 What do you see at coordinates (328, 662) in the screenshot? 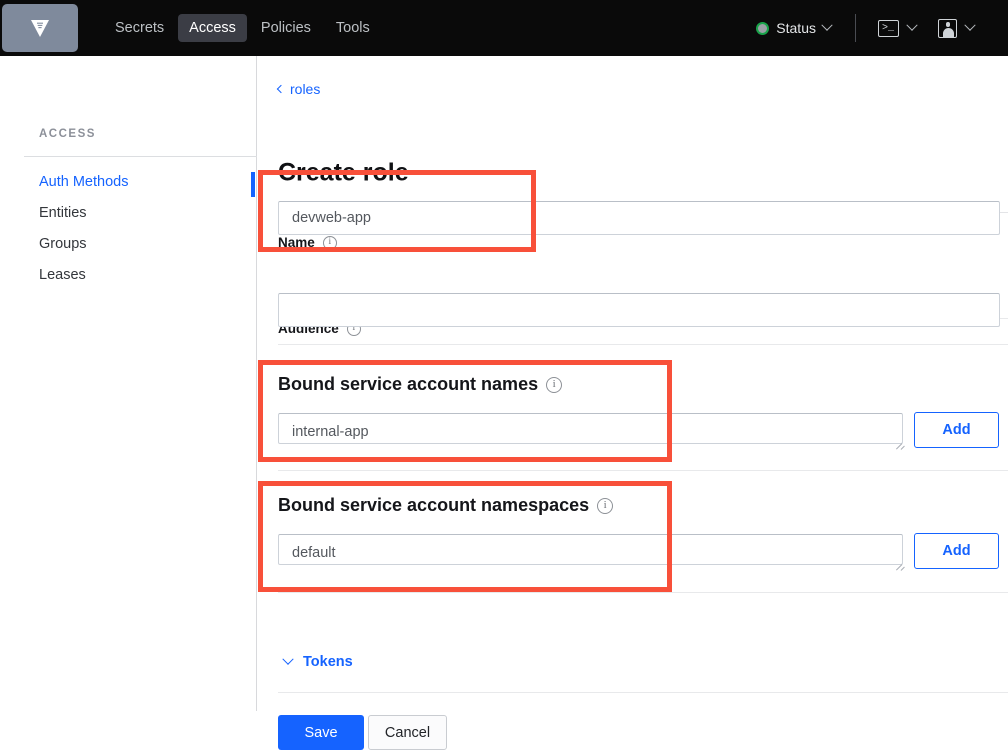
I see `tokens-toggle-label: Tokens` at bounding box center [328, 662].